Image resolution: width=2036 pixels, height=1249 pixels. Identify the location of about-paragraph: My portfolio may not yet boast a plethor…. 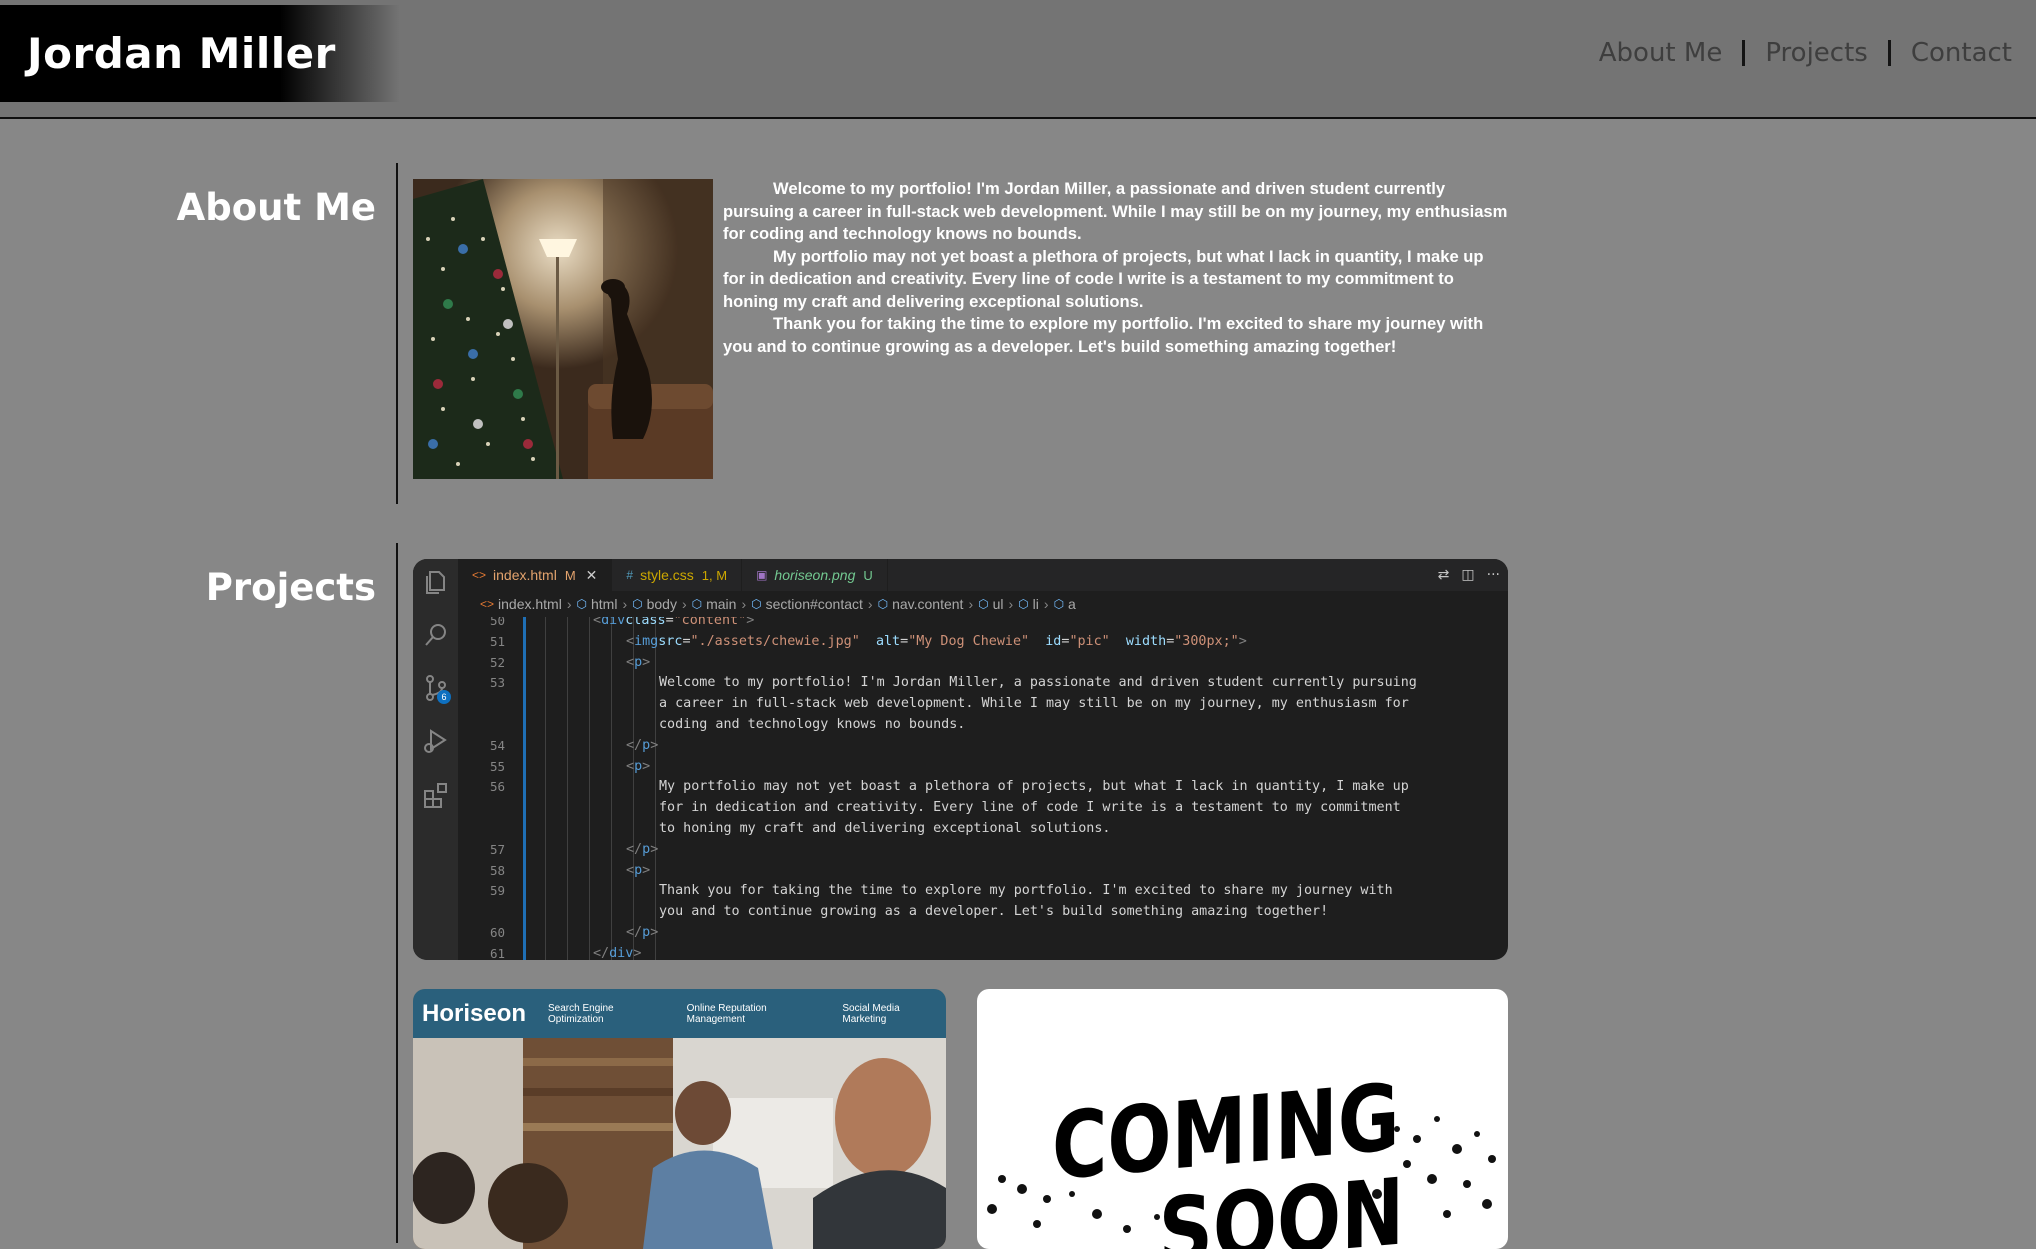
(1103, 278).